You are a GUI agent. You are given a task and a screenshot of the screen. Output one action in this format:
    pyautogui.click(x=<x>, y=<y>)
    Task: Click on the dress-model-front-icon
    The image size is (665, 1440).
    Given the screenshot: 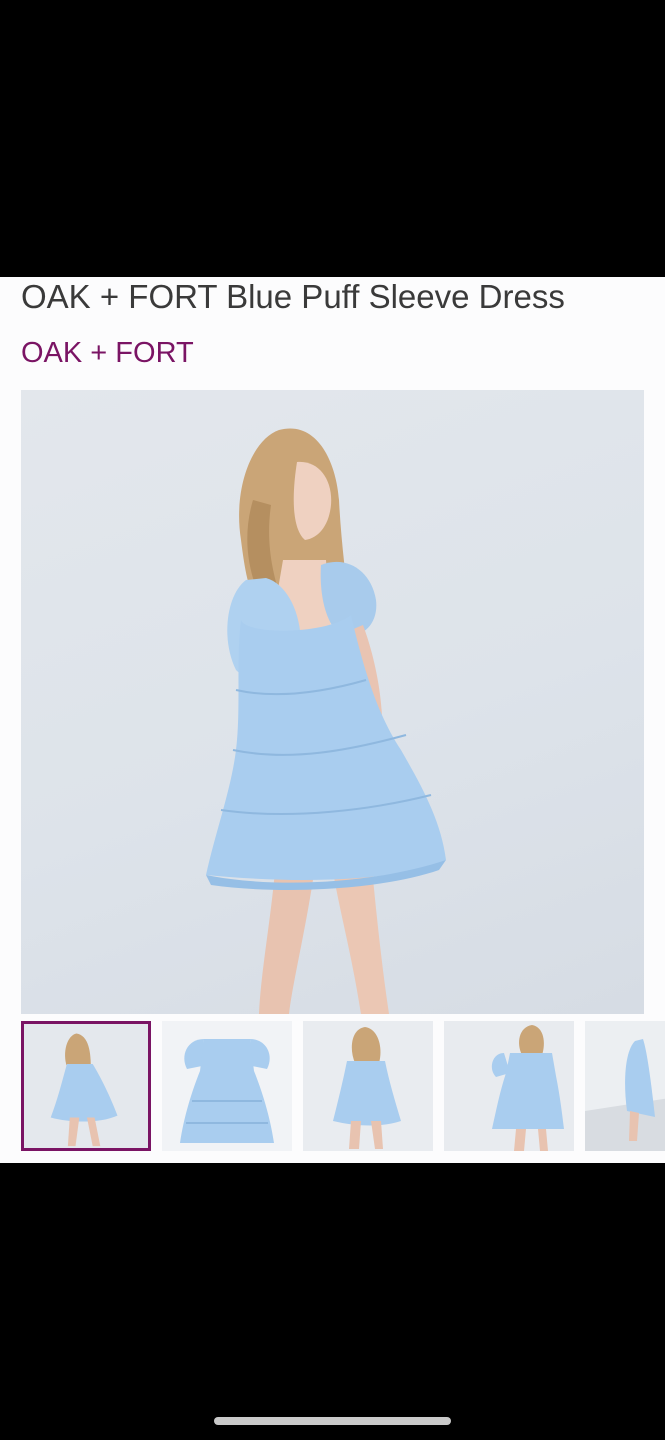 What is the action you would take?
    pyautogui.click(x=509, y=1086)
    